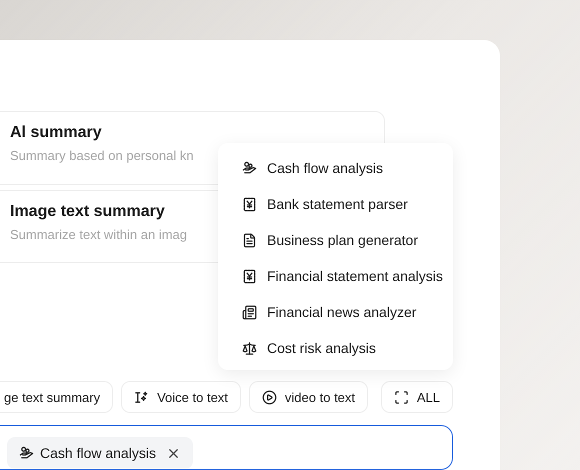 This screenshot has width=580, height=470. What do you see at coordinates (249, 312) in the screenshot?
I see `newspaper-icon` at bounding box center [249, 312].